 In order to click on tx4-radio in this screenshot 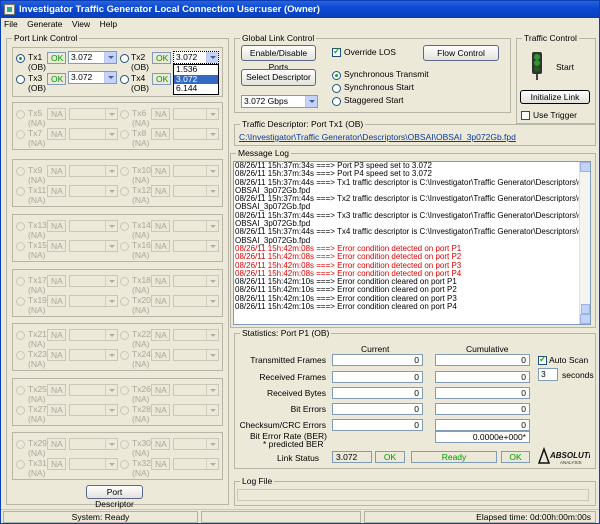, I will do `click(124, 79)`.